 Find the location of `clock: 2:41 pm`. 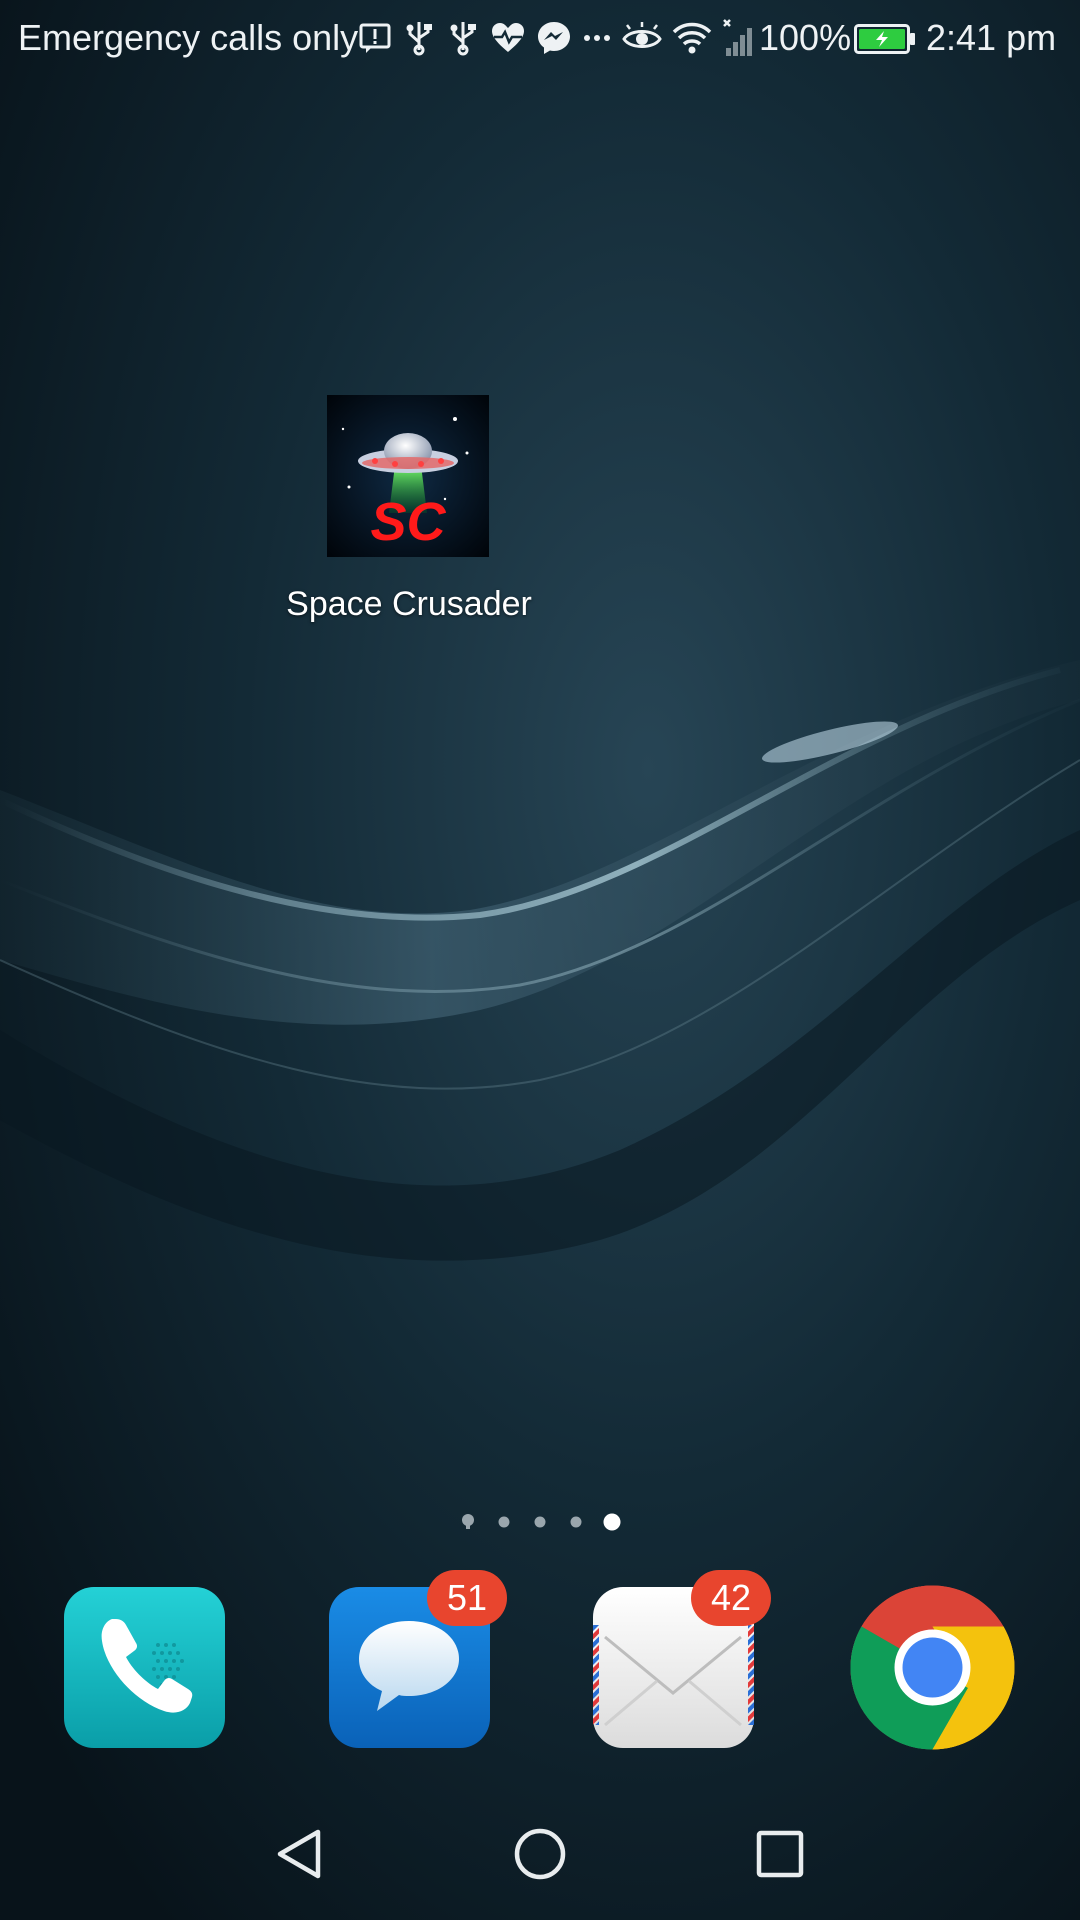

clock: 2:41 pm is located at coordinates (991, 37).